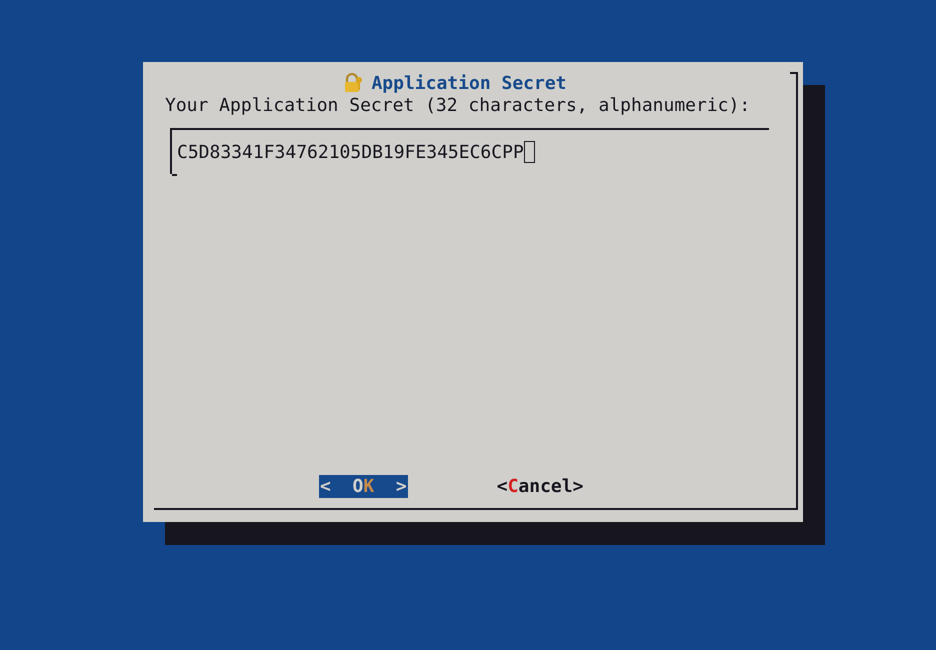 Image resolution: width=936 pixels, height=650 pixels. Describe the element at coordinates (458, 106) in the screenshot. I see `prompt-label: Your Application Secret (32 characters, alphanumeric):` at that location.